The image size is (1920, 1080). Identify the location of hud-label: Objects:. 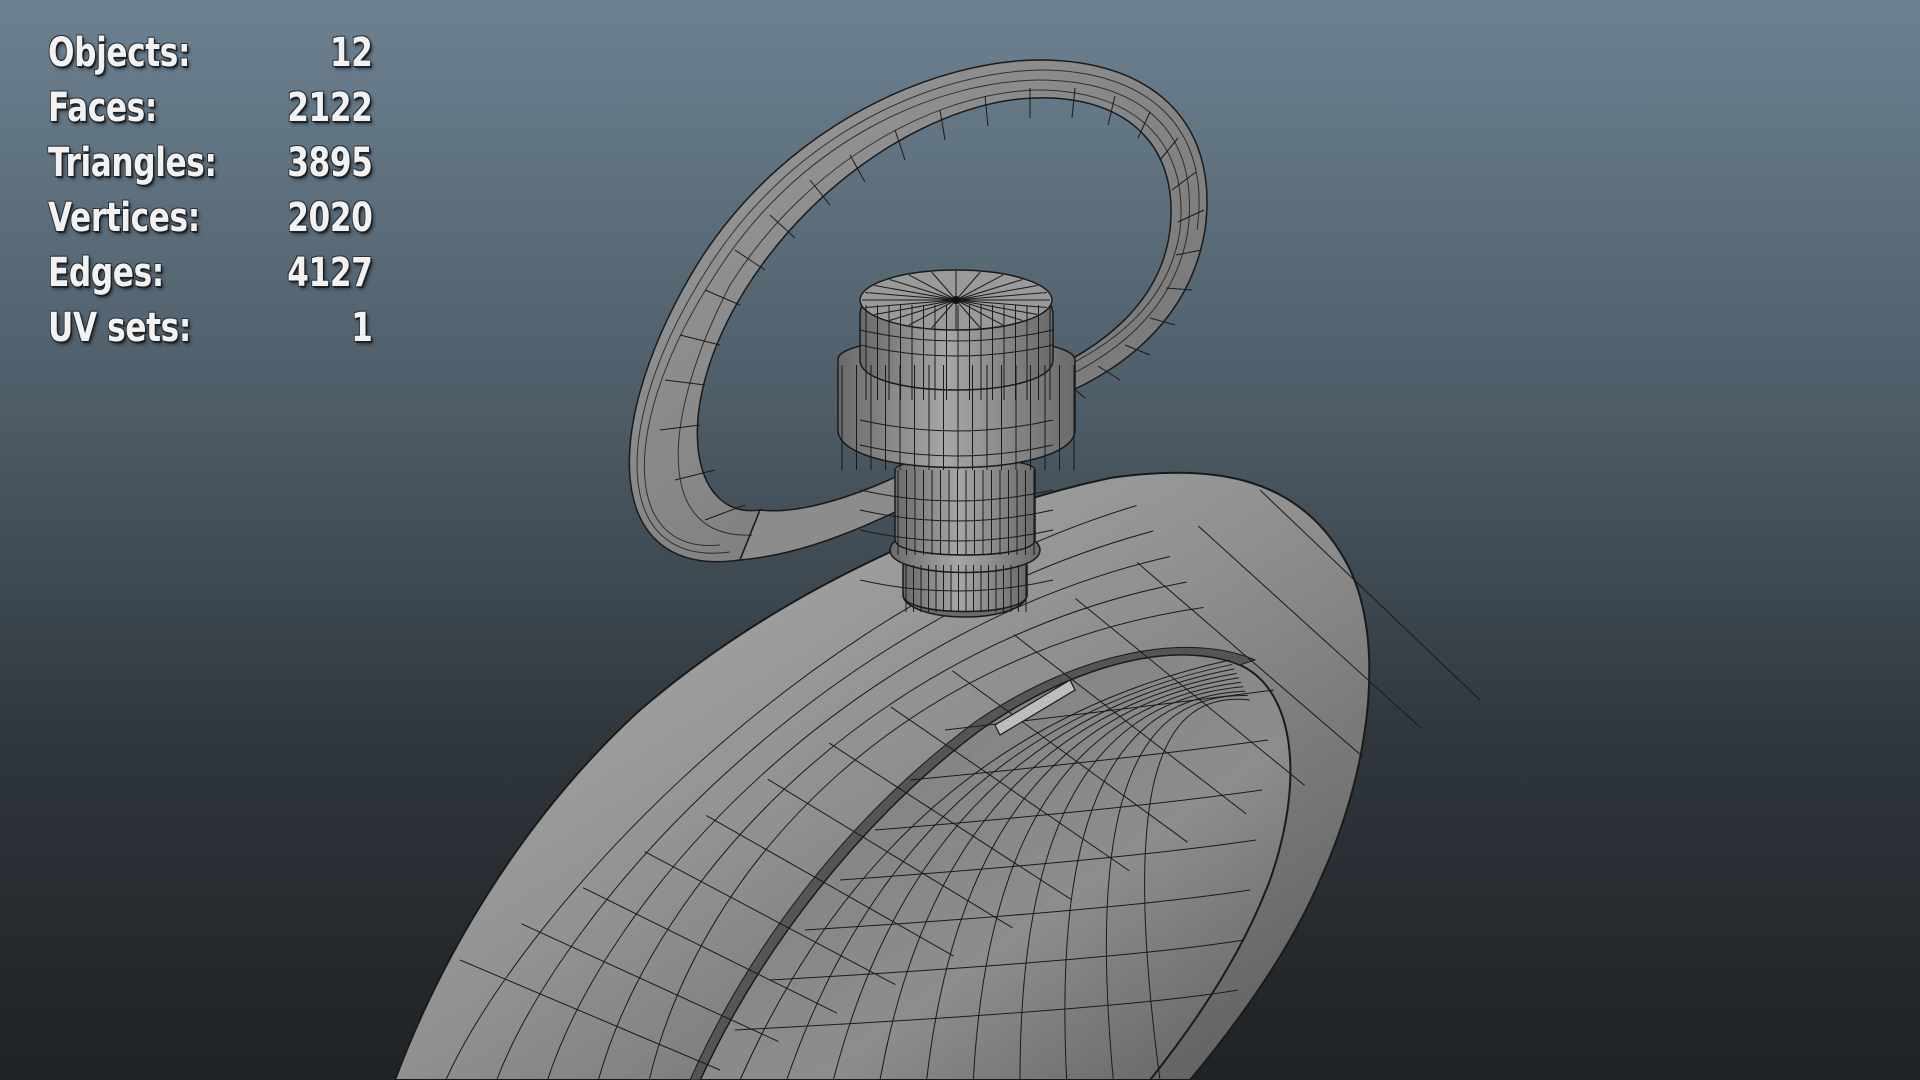
(119, 53).